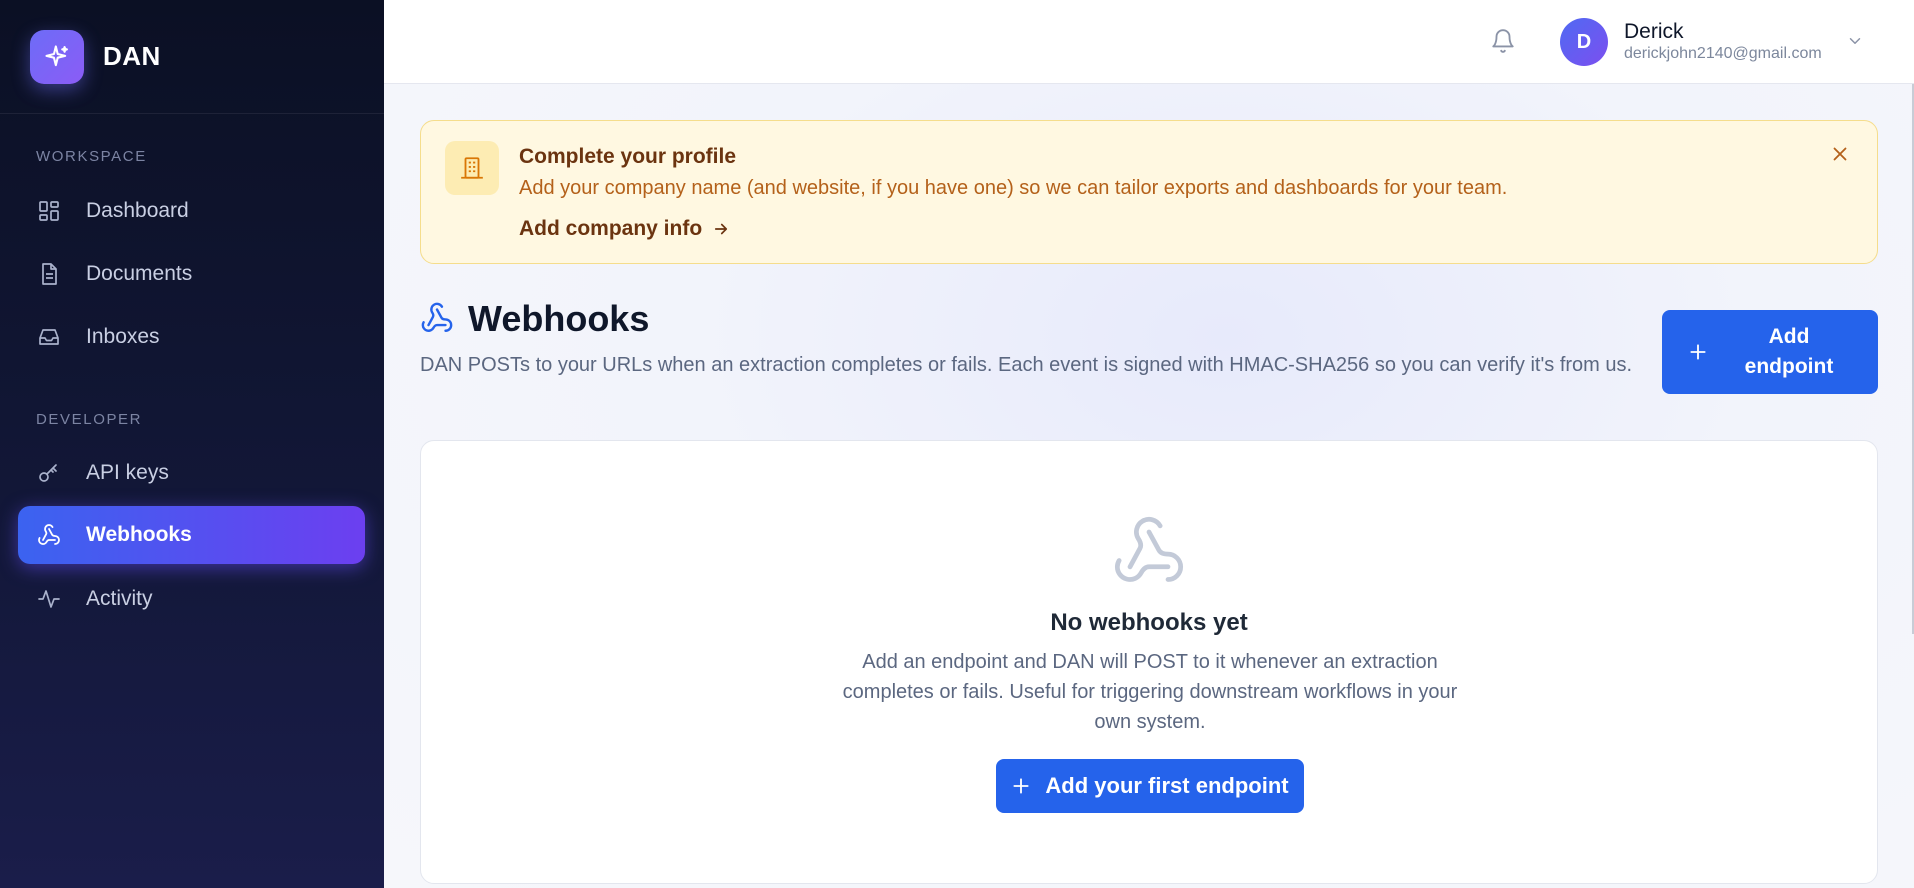 The image size is (1914, 888). I want to click on sidebar-item-label: API keys, so click(127, 472).